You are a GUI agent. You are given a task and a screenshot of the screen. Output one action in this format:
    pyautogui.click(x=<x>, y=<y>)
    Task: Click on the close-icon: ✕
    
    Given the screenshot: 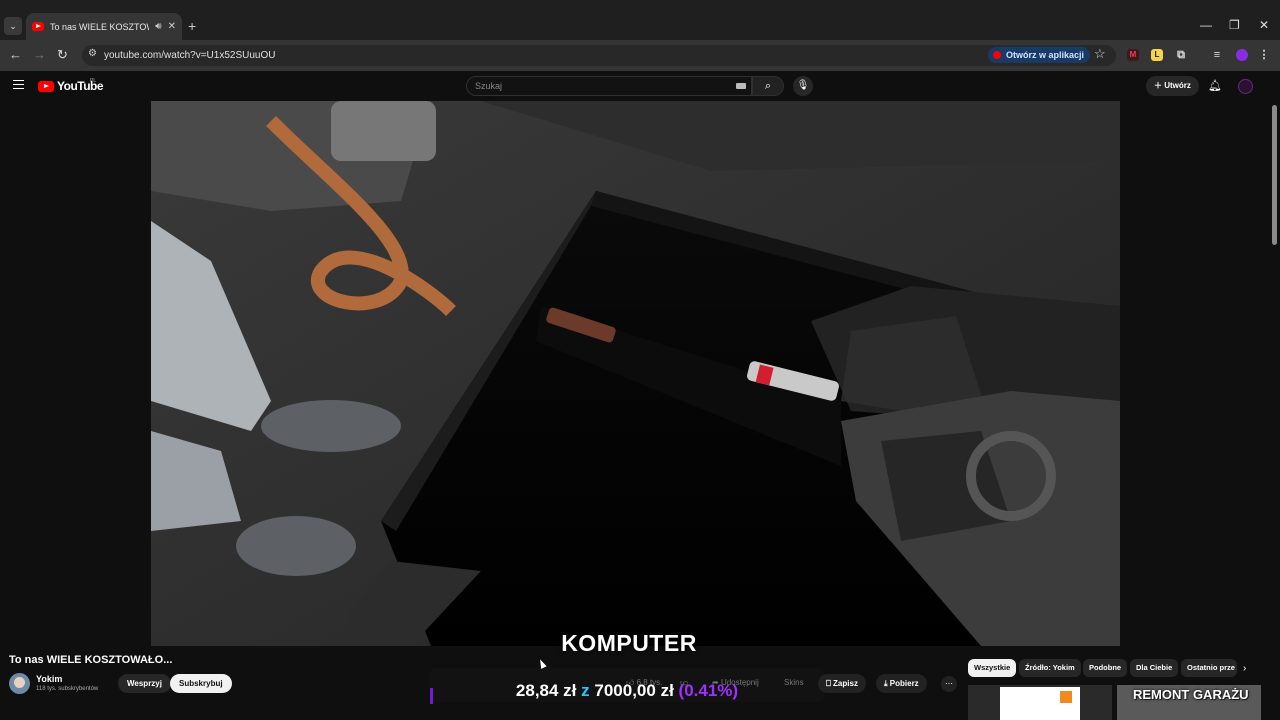 What is the action you would take?
    pyautogui.click(x=172, y=26)
    